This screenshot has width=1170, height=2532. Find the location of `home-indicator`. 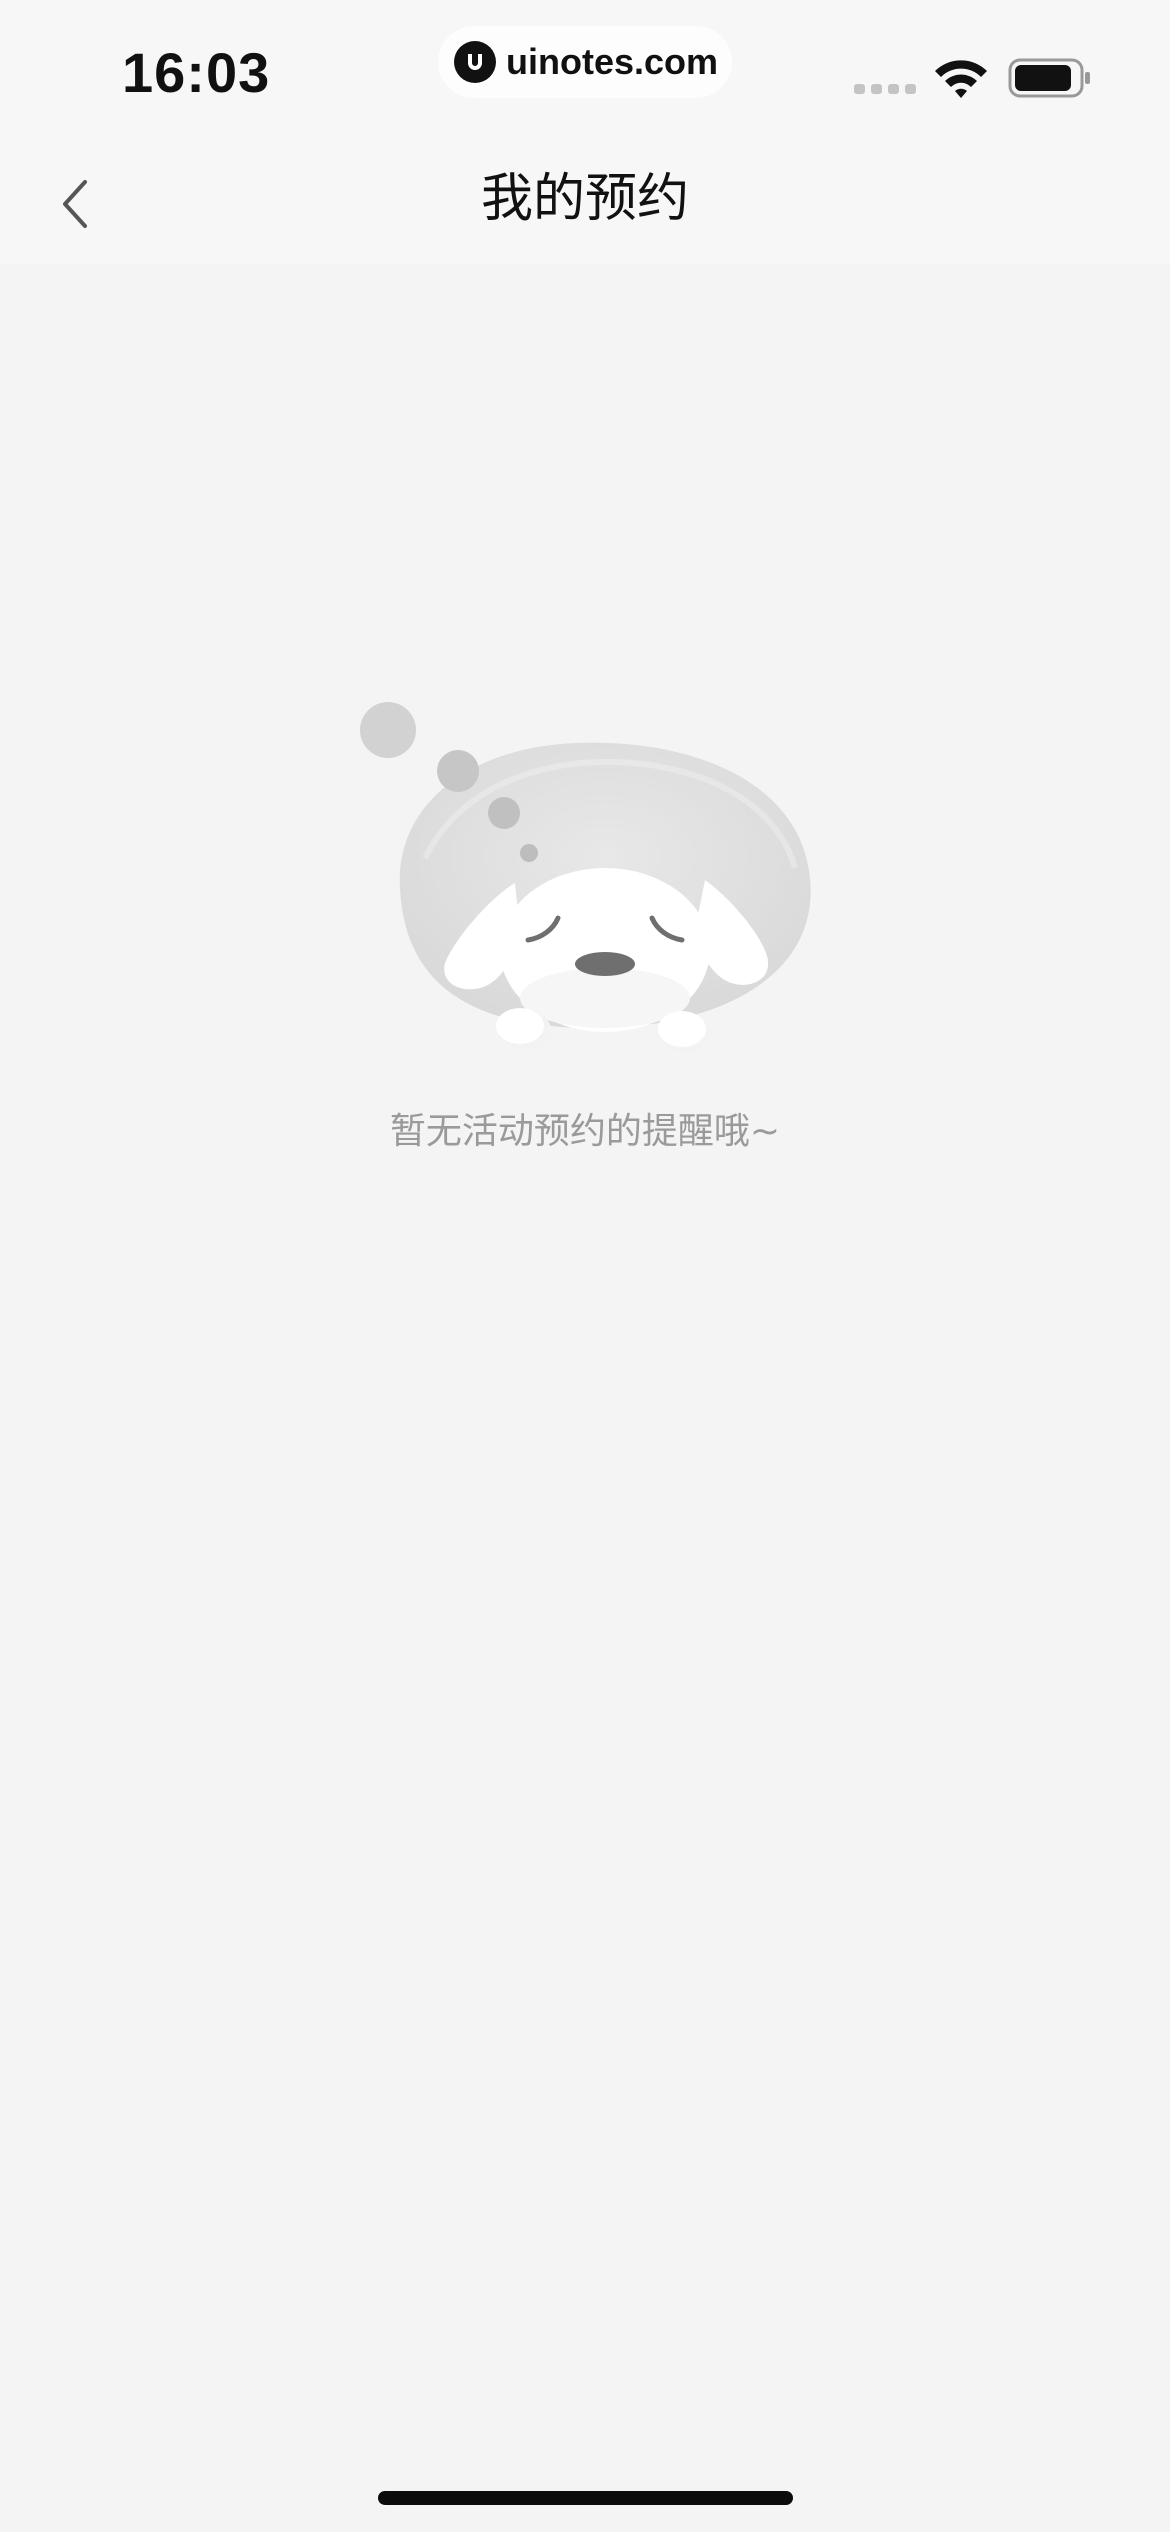

home-indicator is located at coordinates (585, 2498).